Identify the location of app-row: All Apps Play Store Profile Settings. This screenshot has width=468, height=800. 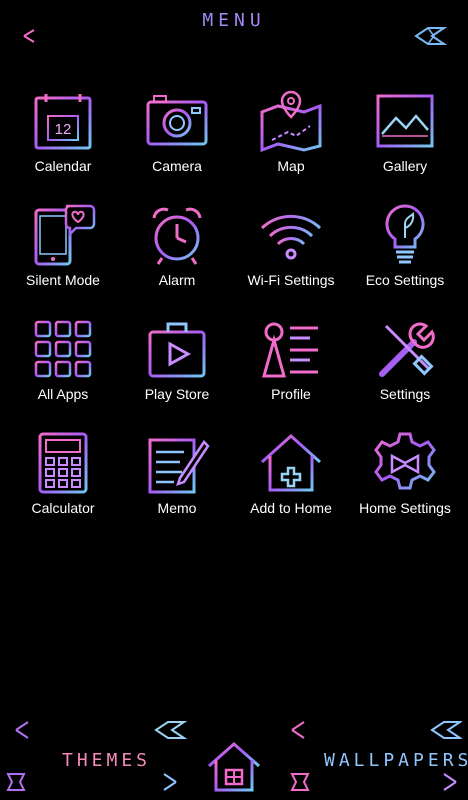
(234, 373).